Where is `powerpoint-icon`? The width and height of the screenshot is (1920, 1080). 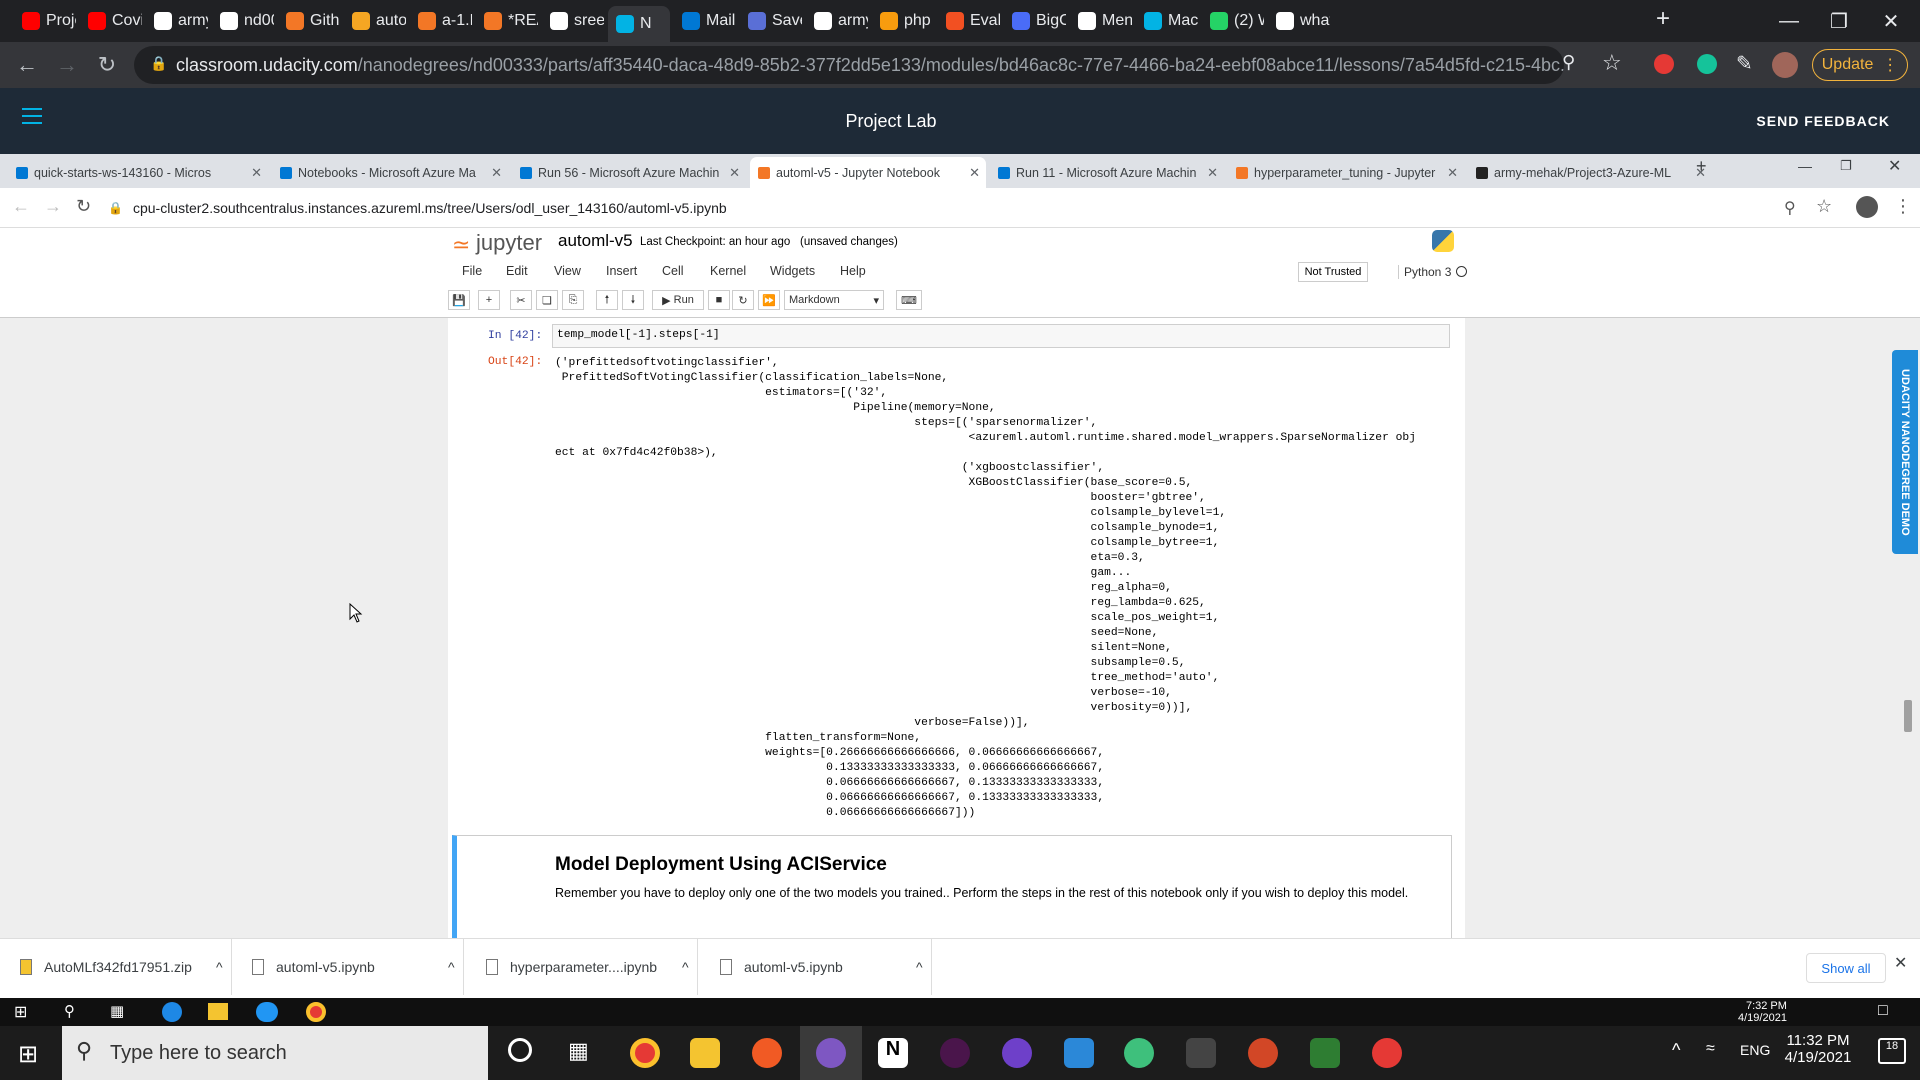 powerpoint-icon is located at coordinates (1263, 1053).